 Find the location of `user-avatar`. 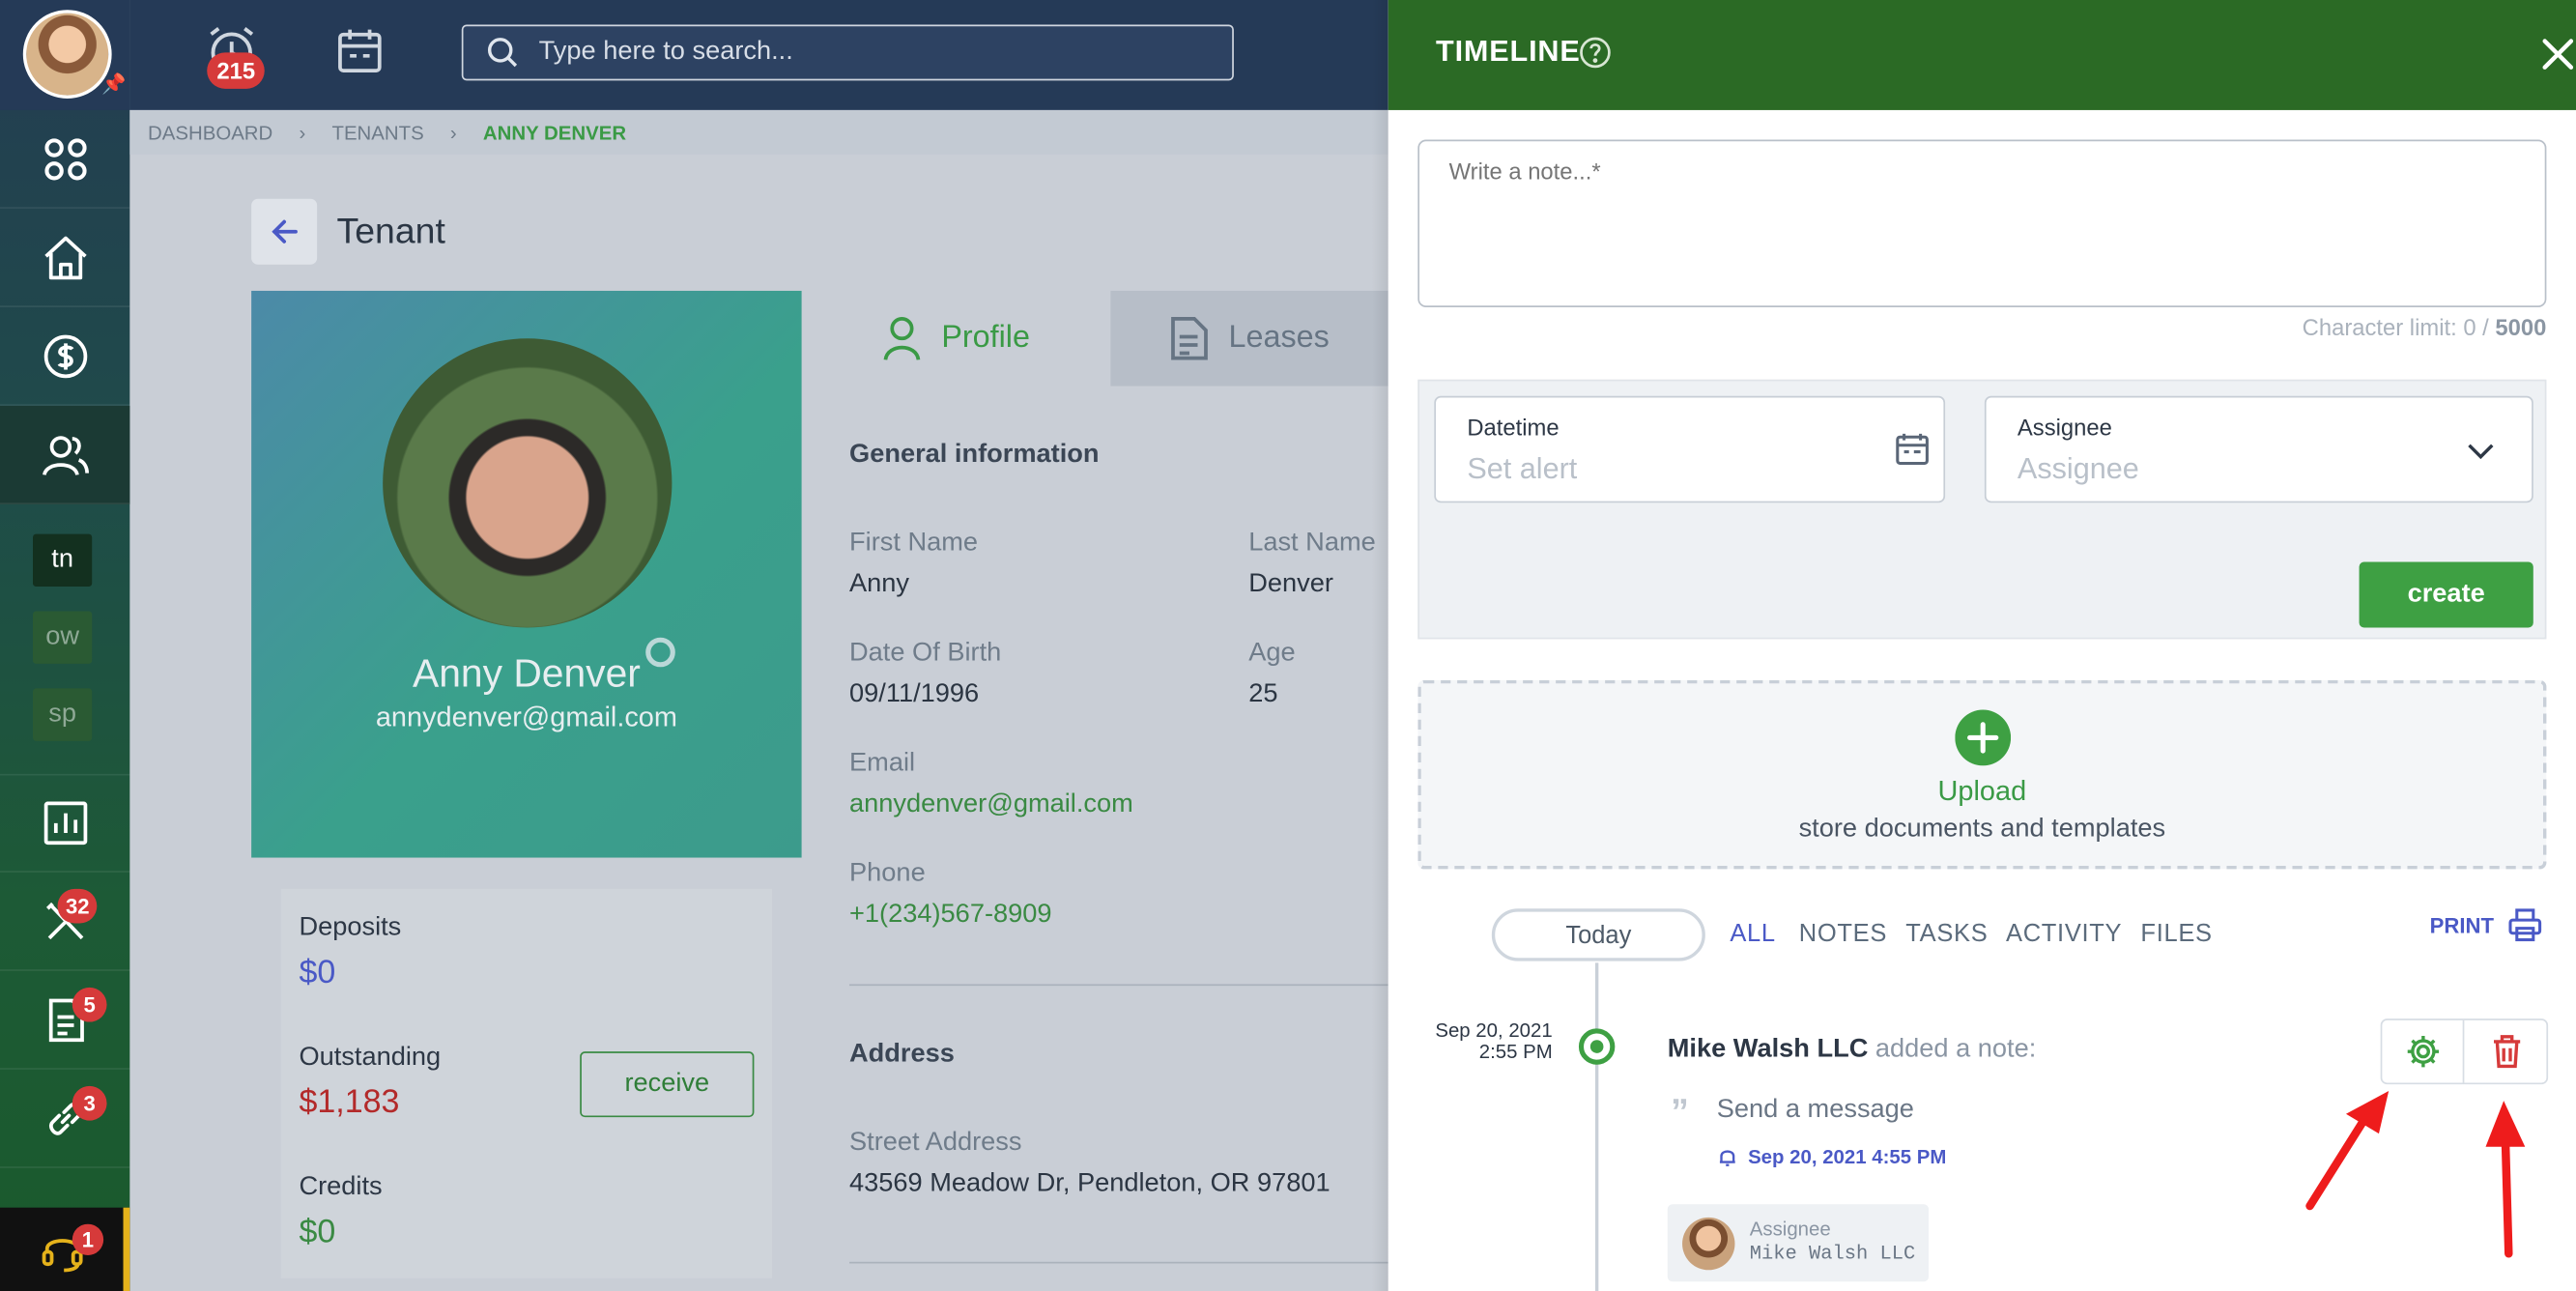

user-avatar is located at coordinates (67, 55).